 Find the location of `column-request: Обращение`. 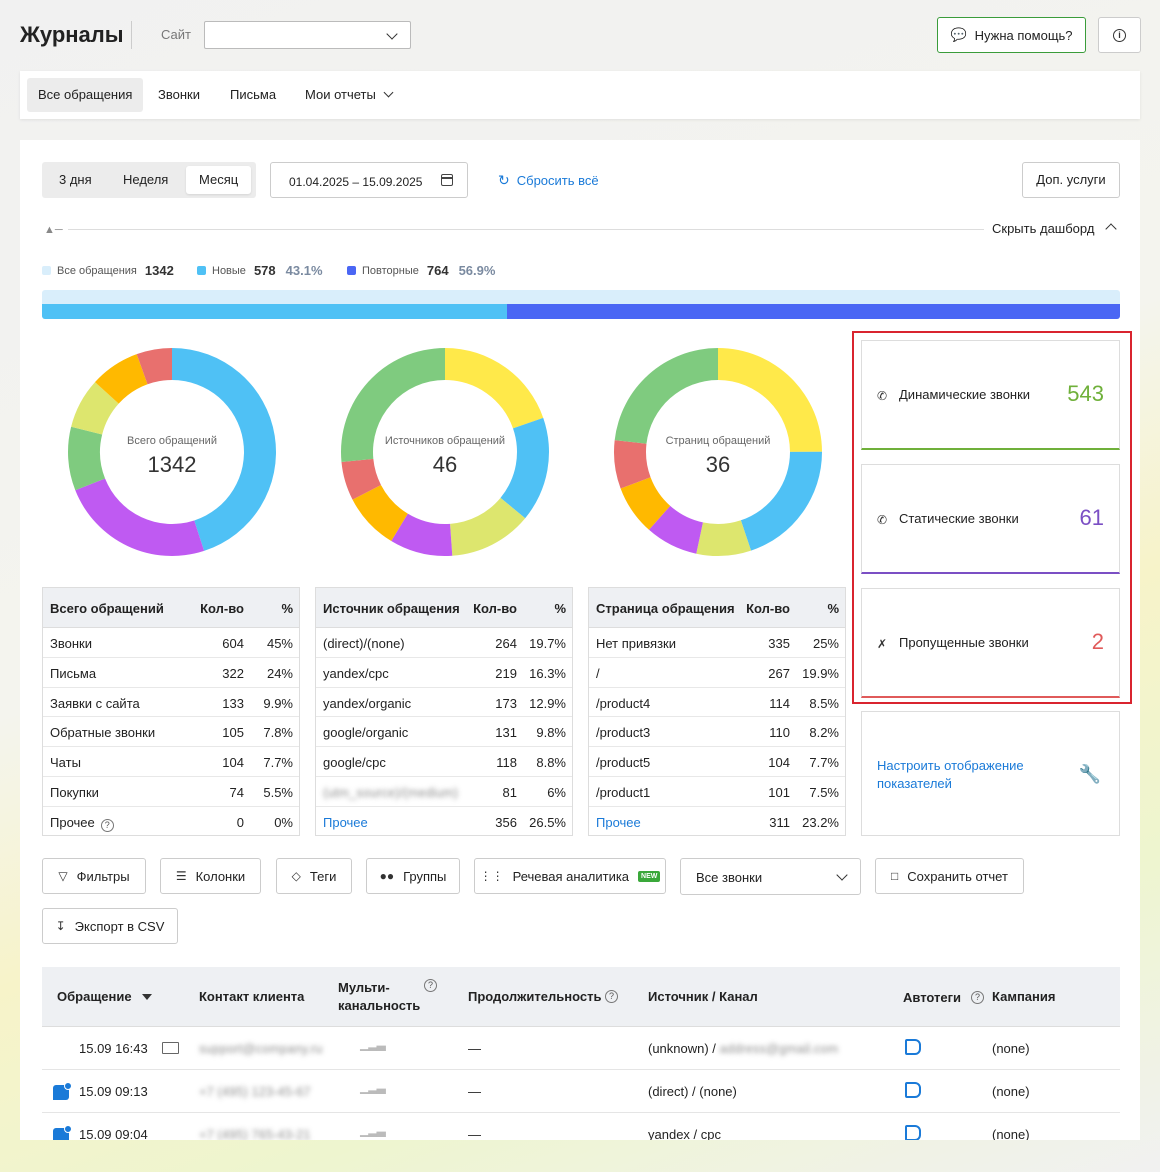

column-request: Обращение is located at coordinates (105, 996).